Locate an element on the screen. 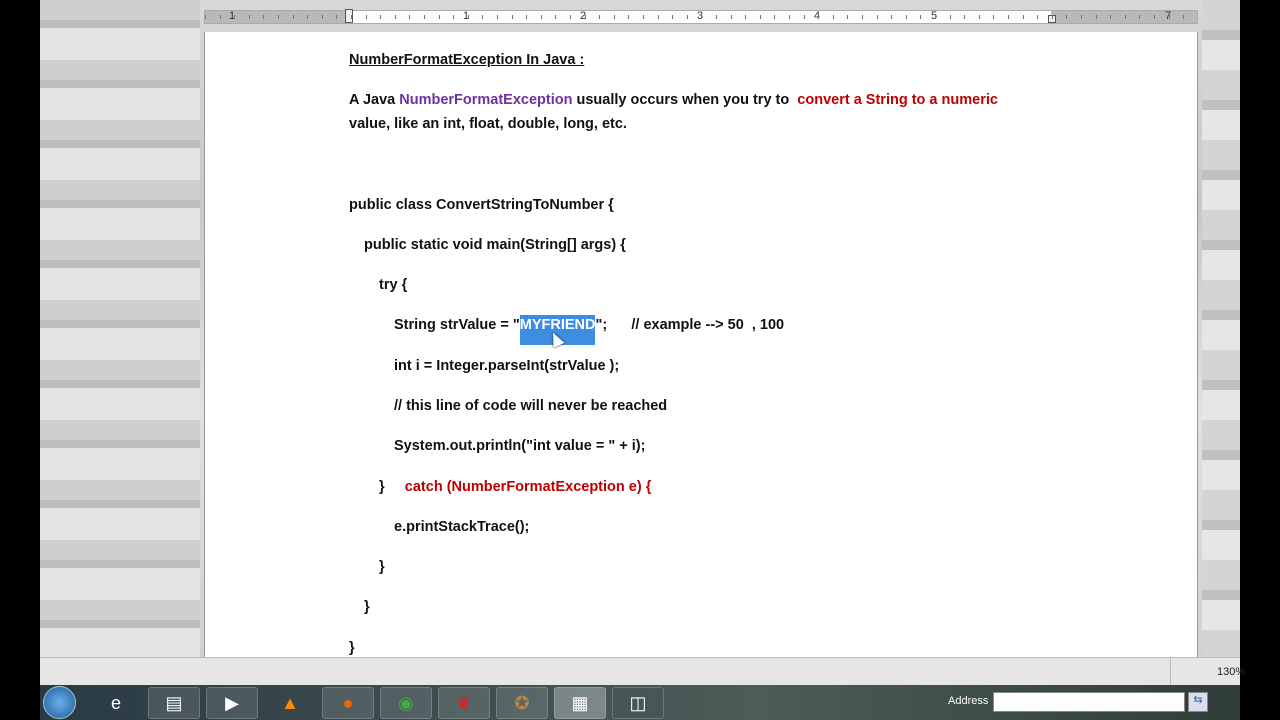  text: A Java is located at coordinates (374, 100).